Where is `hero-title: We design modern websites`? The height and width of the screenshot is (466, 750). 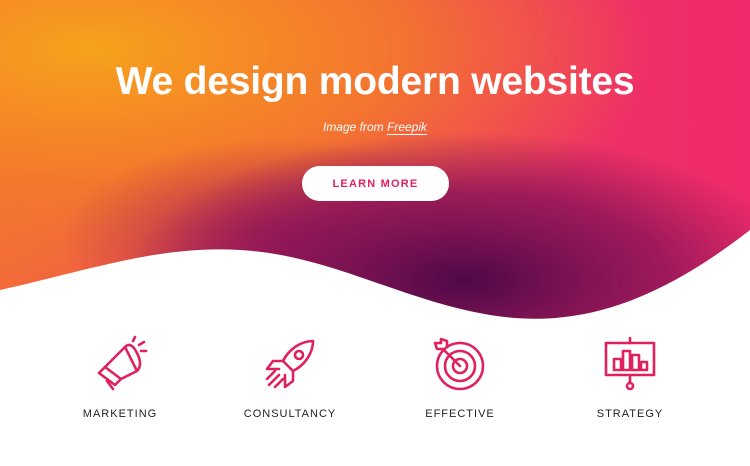 hero-title: We design modern websites is located at coordinates (375, 81).